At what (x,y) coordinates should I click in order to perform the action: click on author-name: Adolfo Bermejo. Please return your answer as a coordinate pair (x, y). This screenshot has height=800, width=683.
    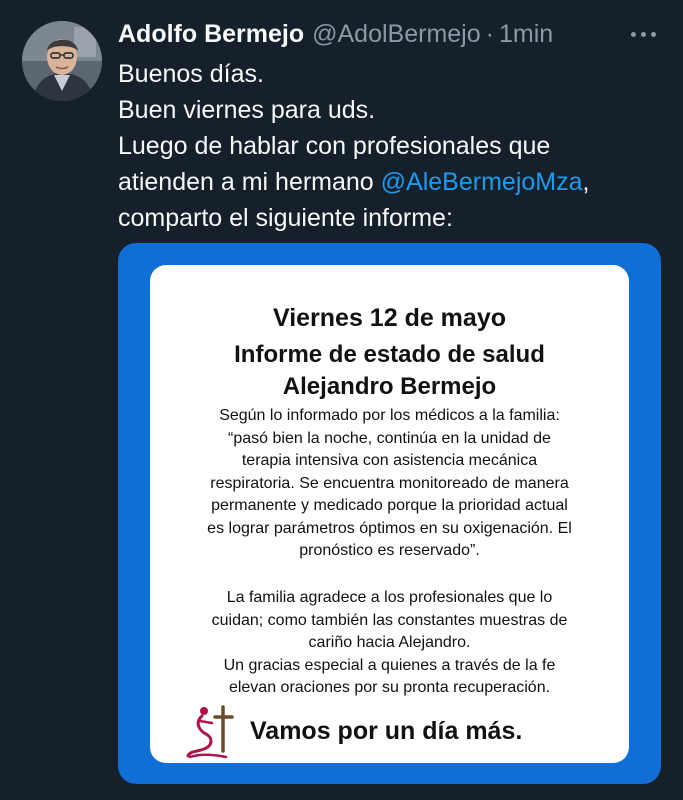
    Looking at the image, I should click on (211, 34).